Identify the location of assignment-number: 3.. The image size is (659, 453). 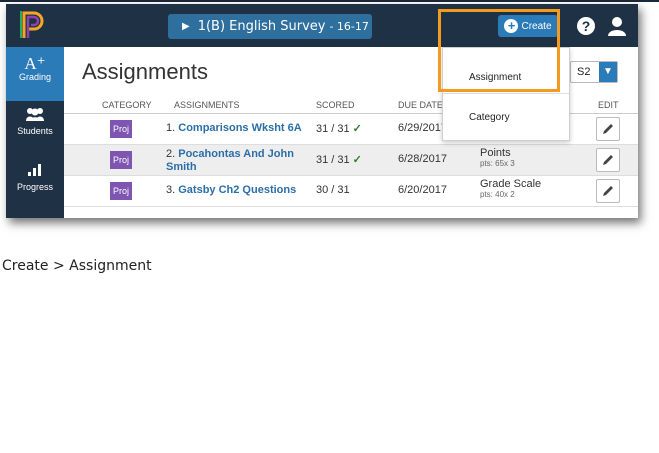
(171, 190).